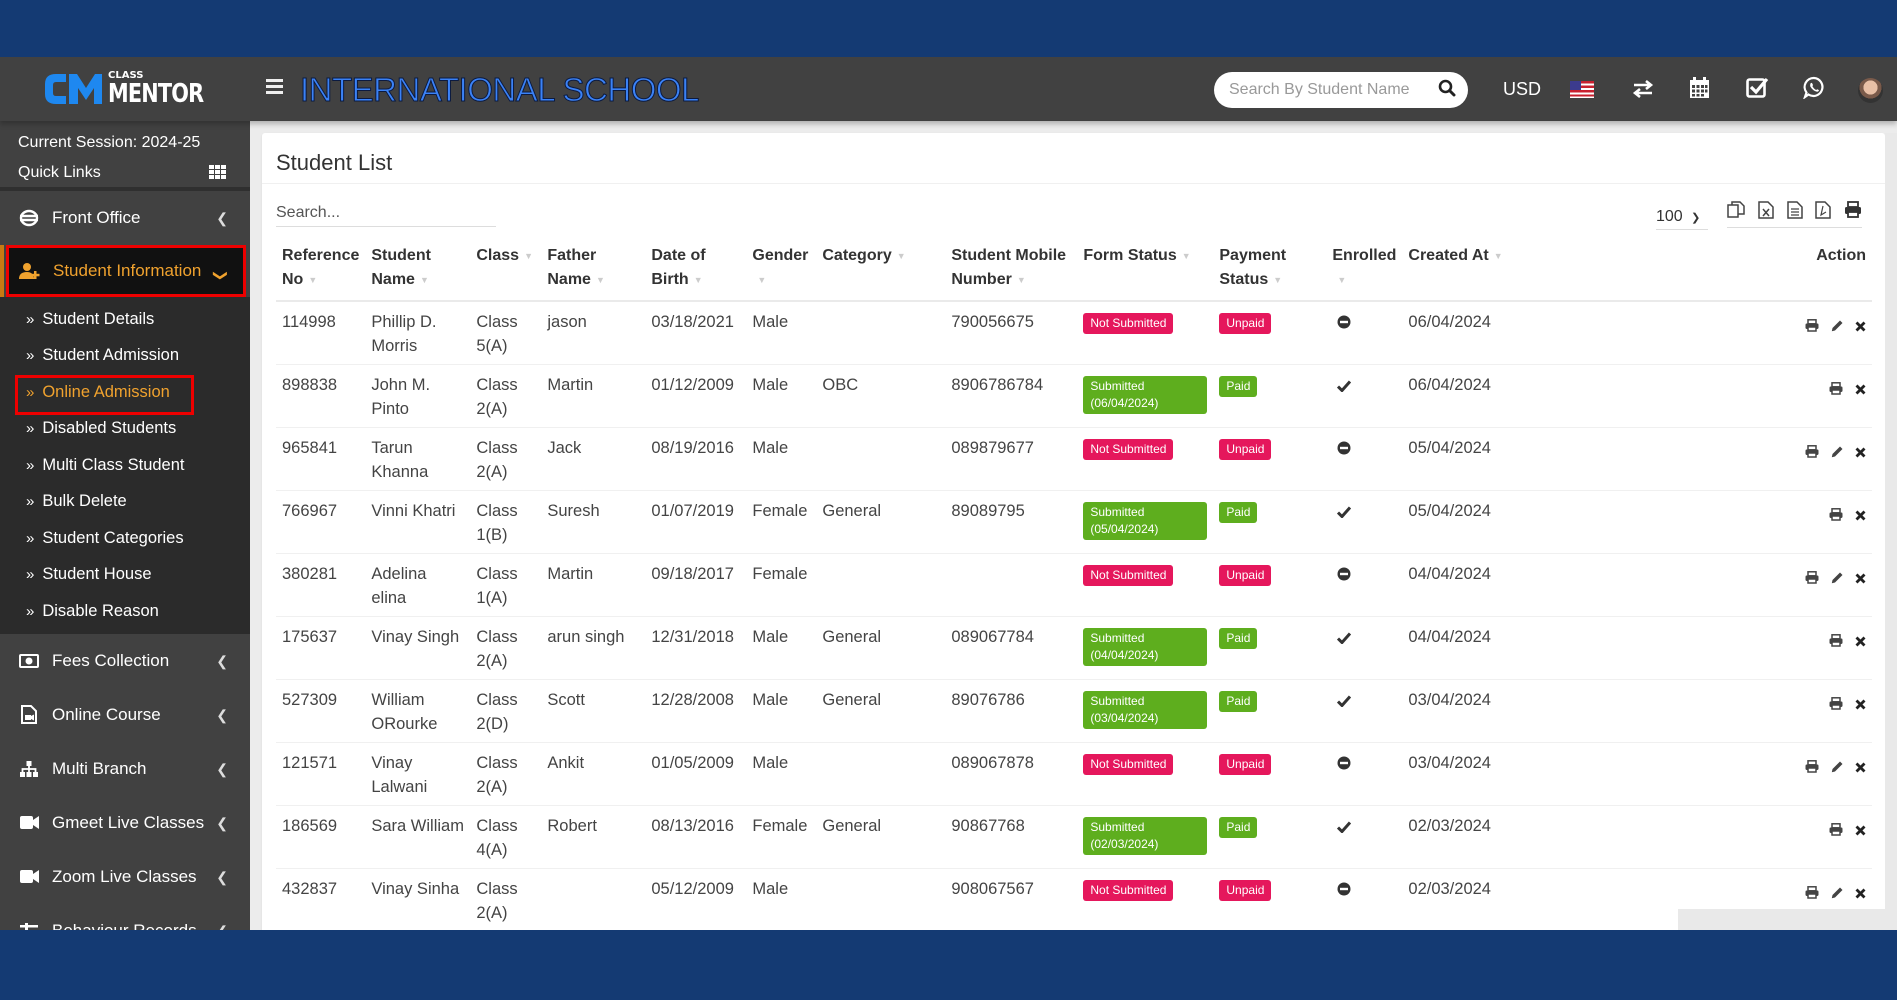 This screenshot has height=1000, width=1897. Describe the element at coordinates (1757, 89) in the screenshot. I see `task-checkbox-icon` at that location.